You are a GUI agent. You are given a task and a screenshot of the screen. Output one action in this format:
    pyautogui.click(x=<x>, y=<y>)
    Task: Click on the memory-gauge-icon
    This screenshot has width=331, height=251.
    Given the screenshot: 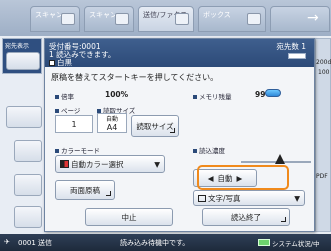 What is the action you would take?
    pyautogui.click(x=273, y=93)
    